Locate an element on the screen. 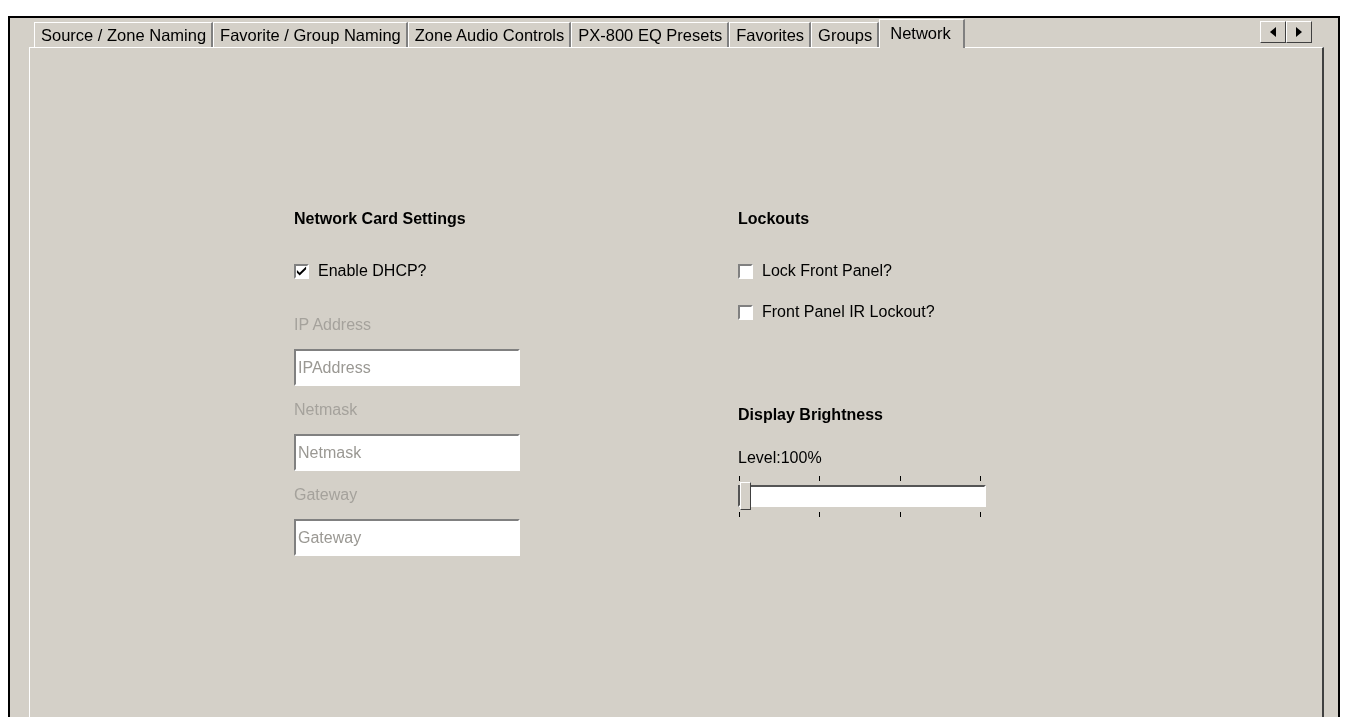  triangle-right-icon is located at coordinates (1299, 32).